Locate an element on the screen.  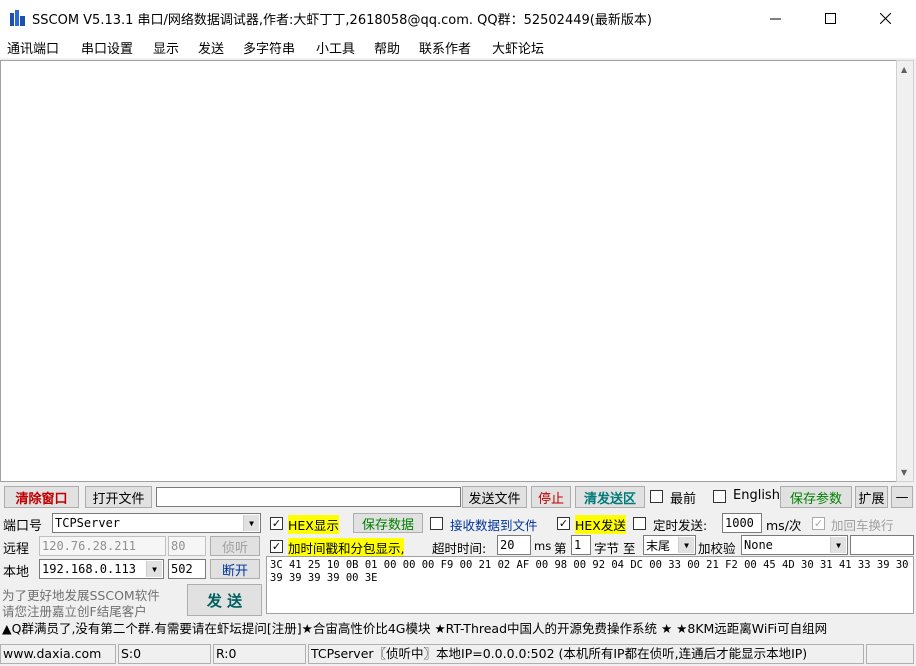
timed-send-label: 定时发送: is located at coordinates (680, 525).